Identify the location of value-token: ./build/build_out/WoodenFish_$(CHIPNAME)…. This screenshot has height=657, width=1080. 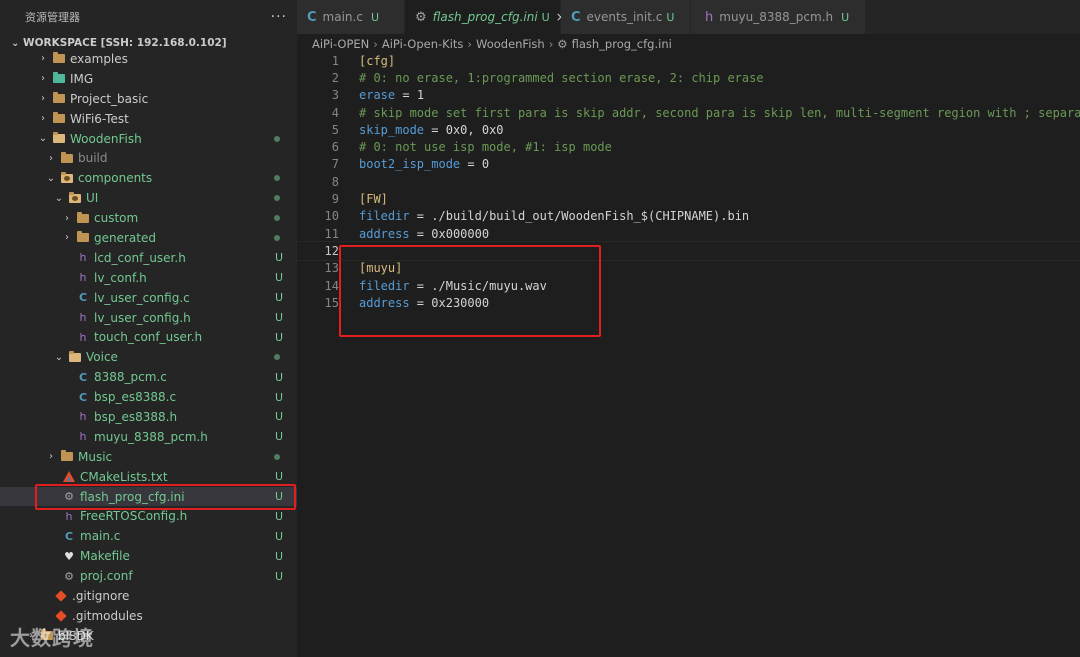
(590, 216).